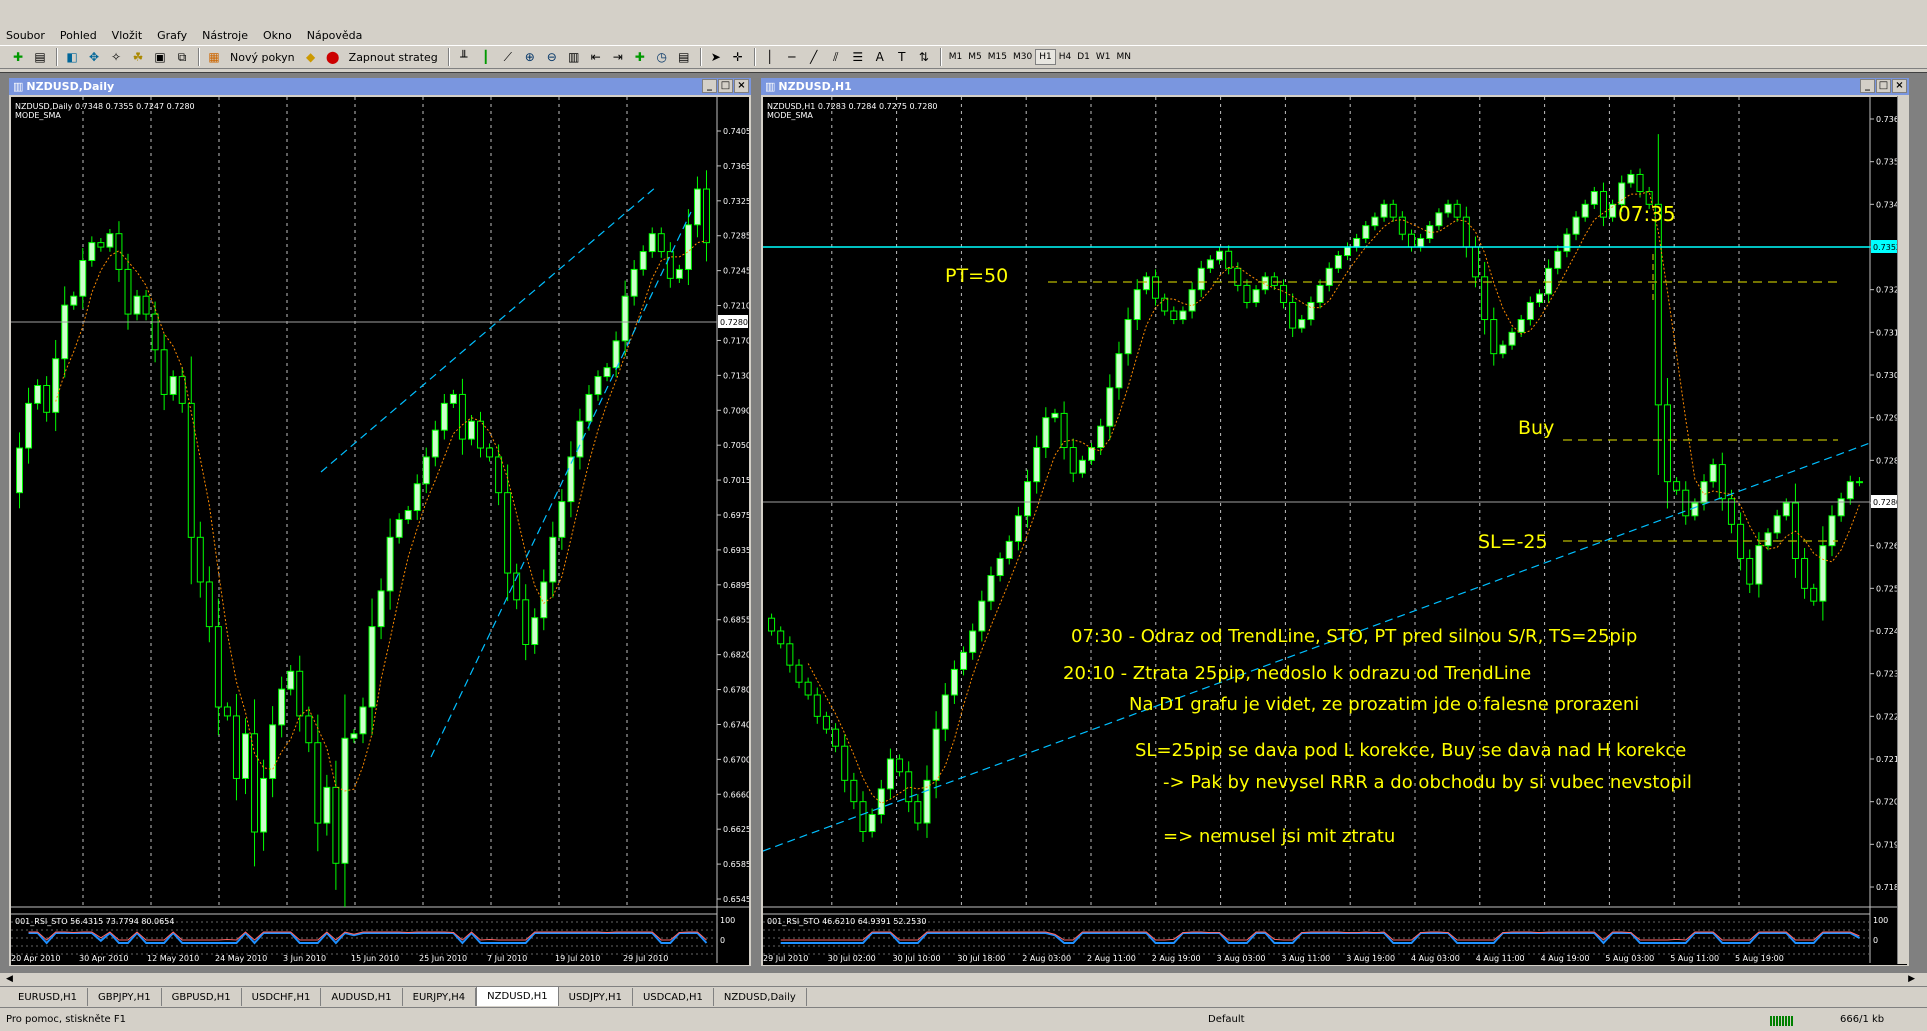 The image size is (1927, 1031). What do you see at coordinates (673, 997) in the screenshot?
I see `tab-usdcad-h1: USDCAD,H1` at bounding box center [673, 997].